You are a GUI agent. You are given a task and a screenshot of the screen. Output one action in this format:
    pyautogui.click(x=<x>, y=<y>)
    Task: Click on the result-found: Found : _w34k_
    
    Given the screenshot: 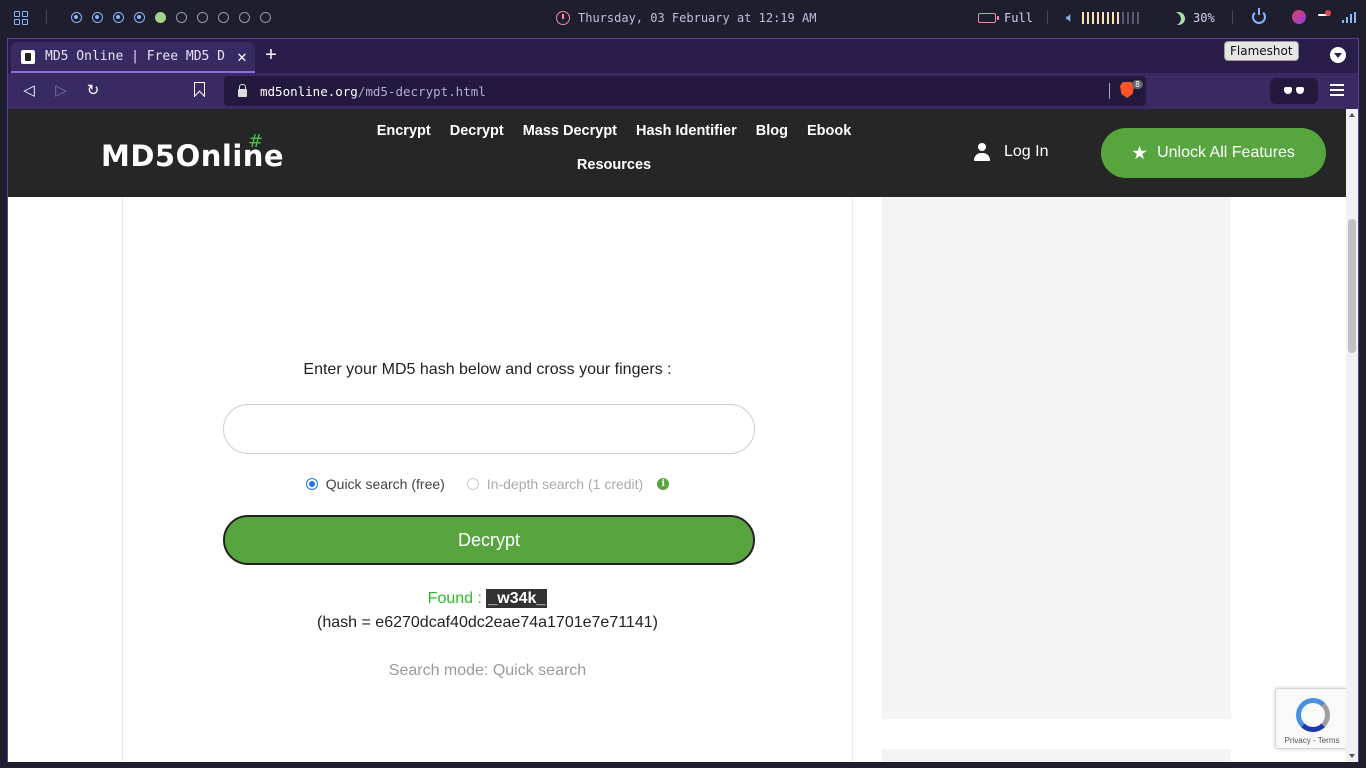 What is the action you would take?
    pyautogui.click(x=487, y=598)
    